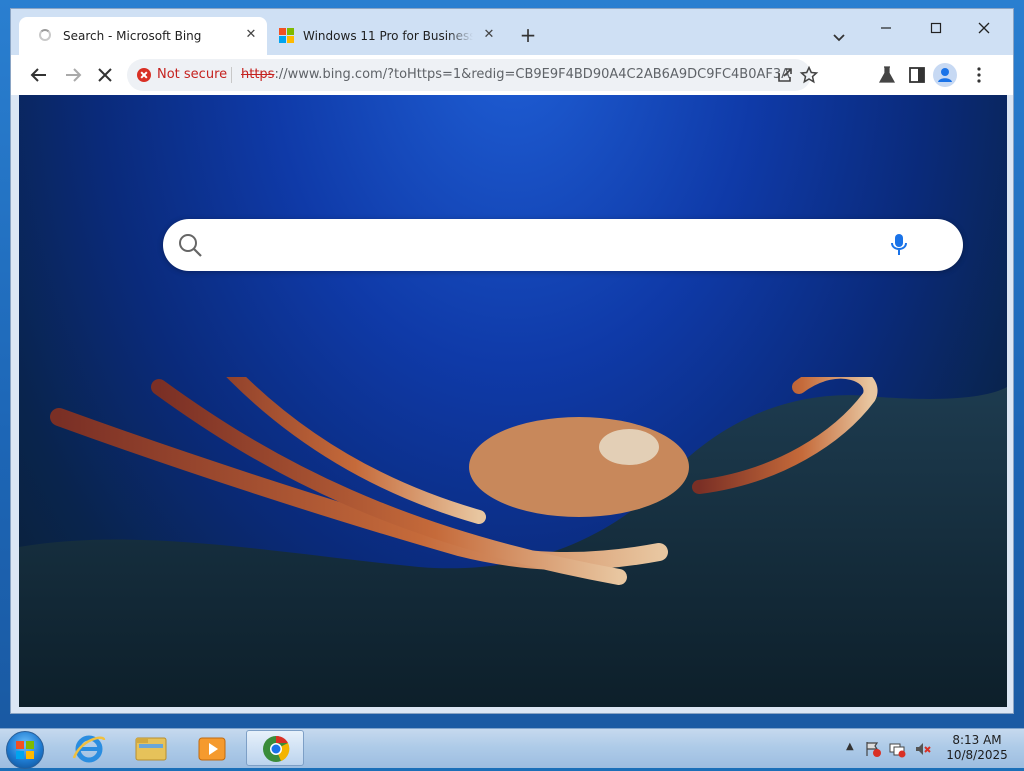  Describe the element at coordinates (936, 30) in the screenshot. I see `maximize-button` at that location.